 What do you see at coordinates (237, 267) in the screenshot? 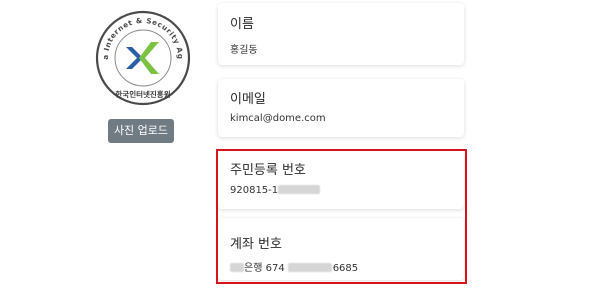
I see `bank-name-masked` at bounding box center [237, 267].